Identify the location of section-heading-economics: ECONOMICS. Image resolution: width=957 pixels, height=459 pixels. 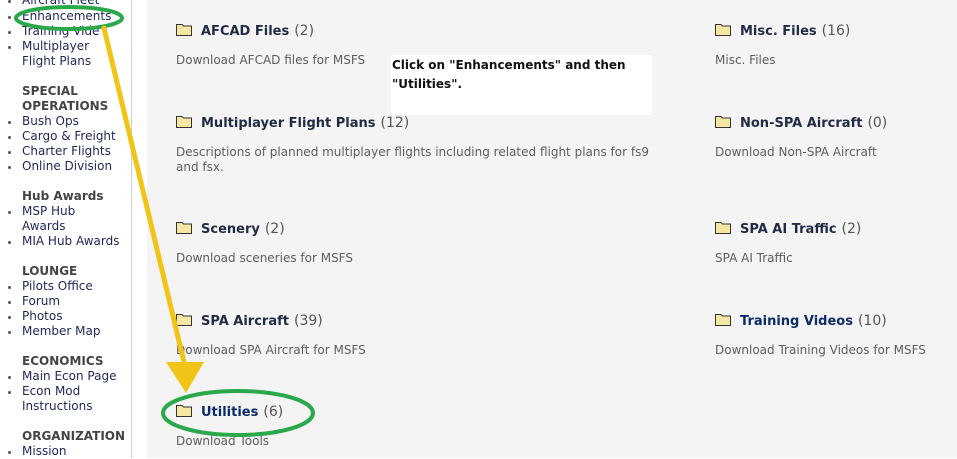
(63, 361).